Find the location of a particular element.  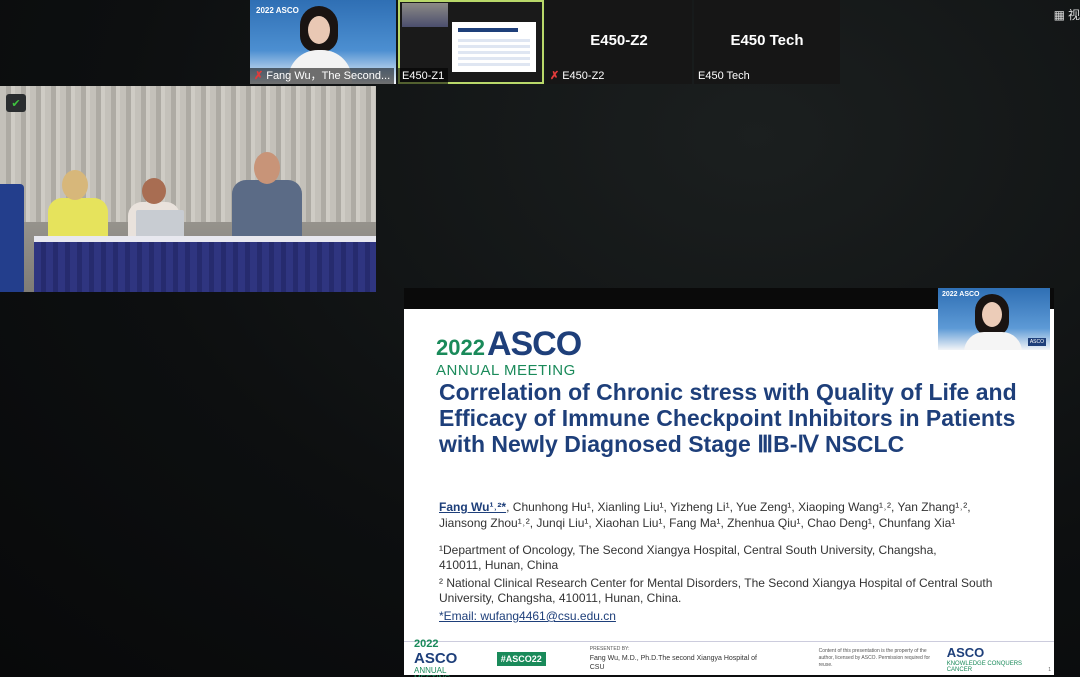

participant-tile-e450-z1: E450-Z1 is located at coordinates (471, 42).